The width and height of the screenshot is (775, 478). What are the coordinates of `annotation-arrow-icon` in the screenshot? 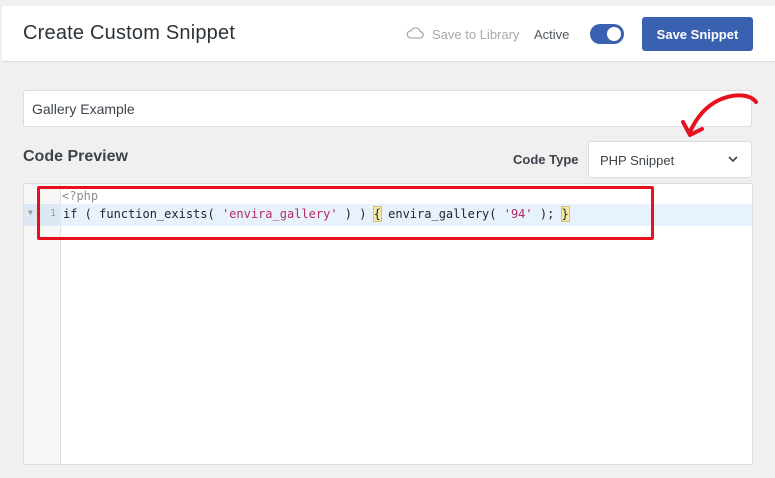 It's located at (719, 115).